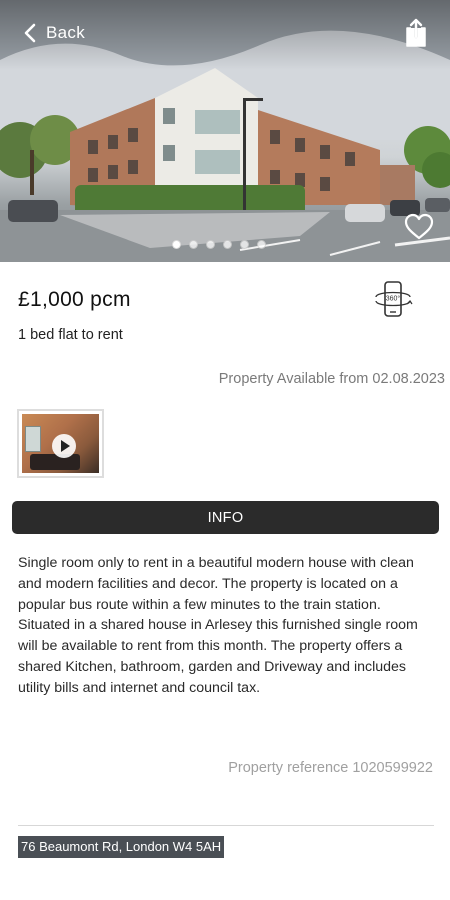 This screenshot has width=450, height=900. What do you see at coordinates (74, 299) in the screenshot?
I see `listing-price: £1,000 pcm` at bounding box center [74, 299].